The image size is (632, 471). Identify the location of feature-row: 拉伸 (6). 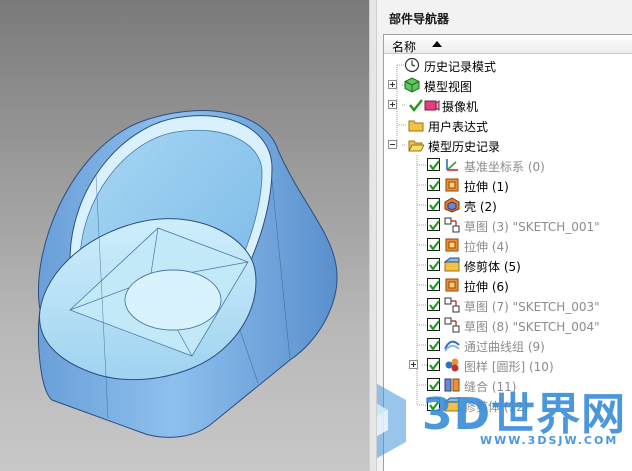
(508, 285).